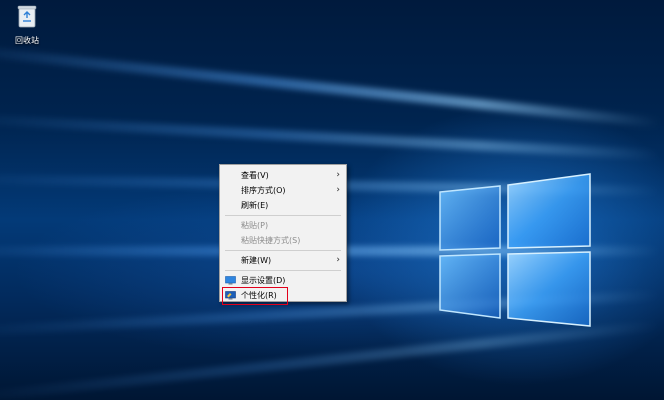  What do you see at coordinates (263, 190) in the screenshot?
I see `menu-item-label: 排序方式(O)` at bounding box center [263, 190].